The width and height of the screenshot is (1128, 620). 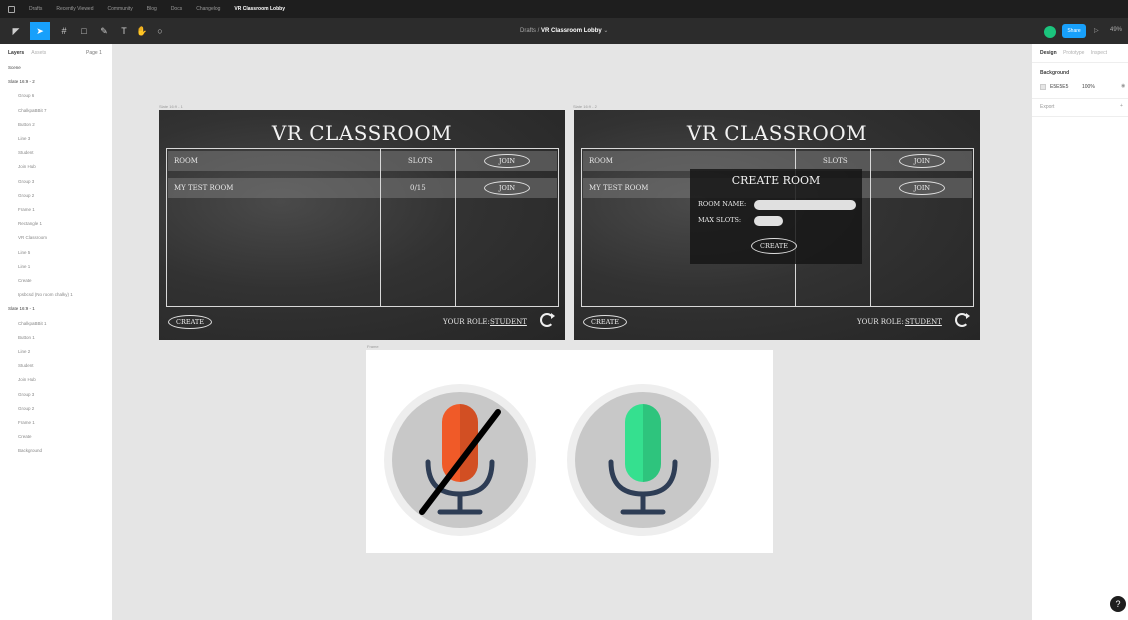 I want to click on layers-panel-tabs: Layers Assets, so click(x=30, y=53).